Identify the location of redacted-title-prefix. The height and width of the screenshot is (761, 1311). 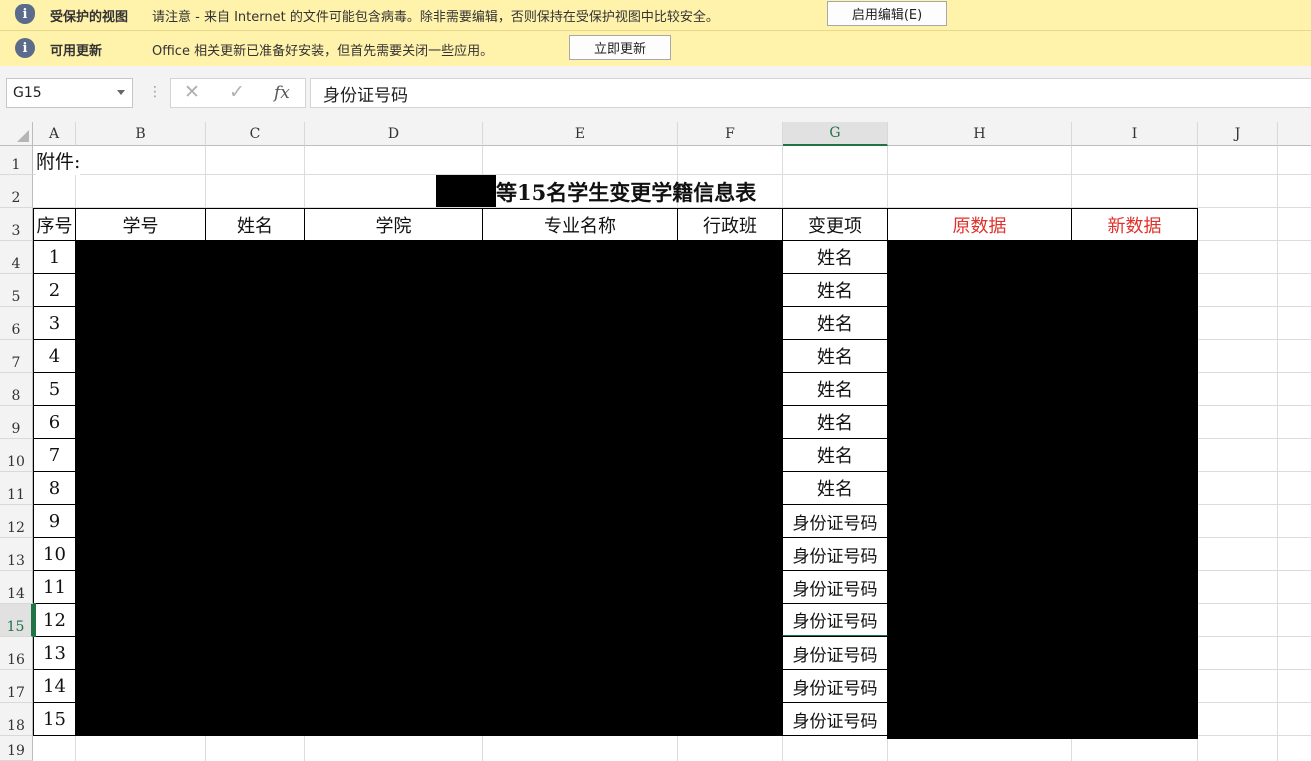
(466, 191).